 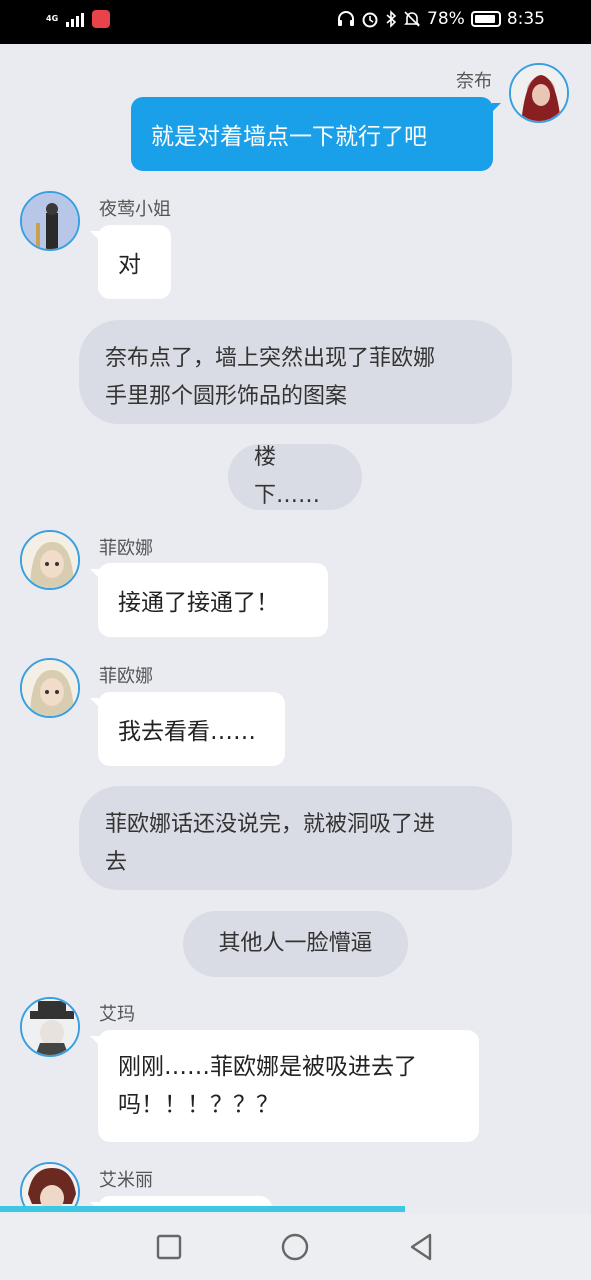 I want to click on navigation-bar, so click(x=295, y=1247).